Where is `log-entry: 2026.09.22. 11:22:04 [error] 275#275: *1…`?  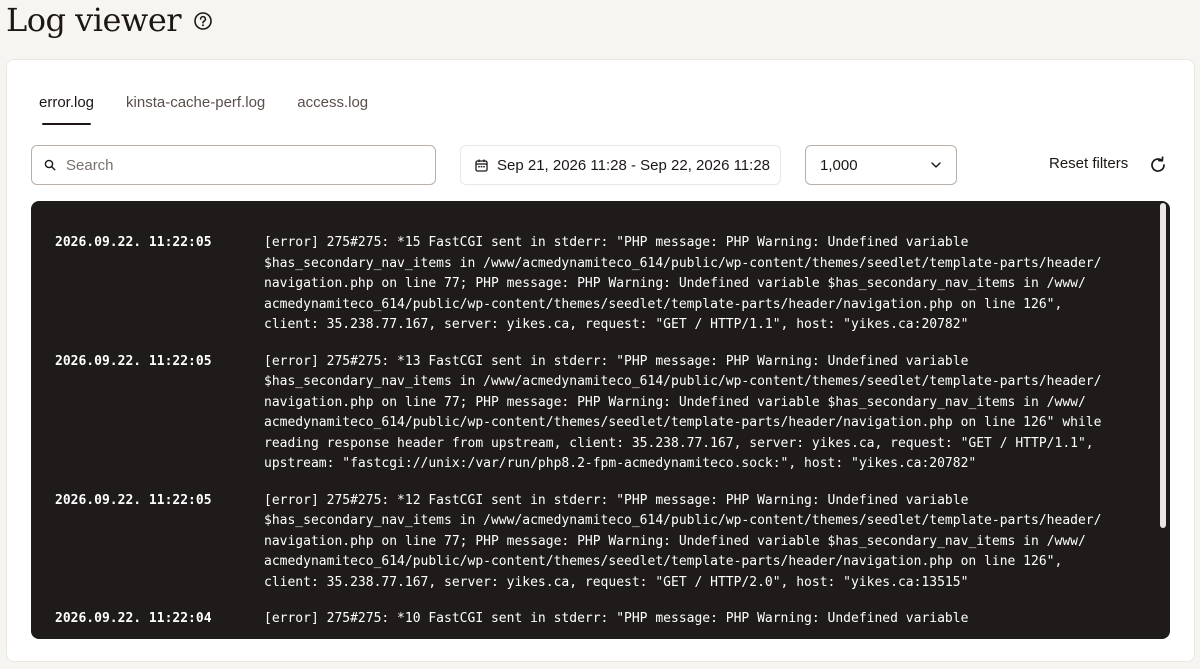
log-entry: 2026.09.22. 11:22:04 [error] 275#275: *1… is located at coordinates (592, 619).